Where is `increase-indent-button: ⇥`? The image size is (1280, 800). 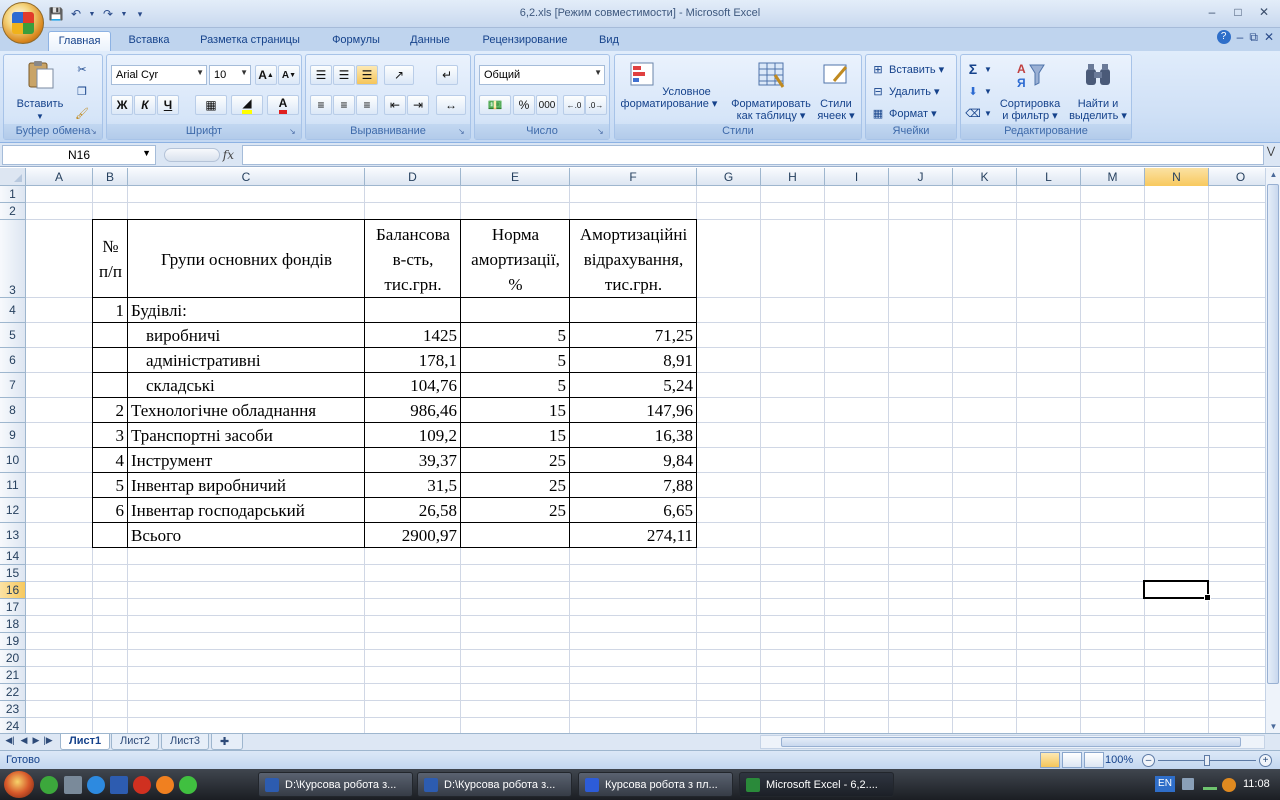
increase-indent-button: ⇥ is located at coordinates (418, 105).